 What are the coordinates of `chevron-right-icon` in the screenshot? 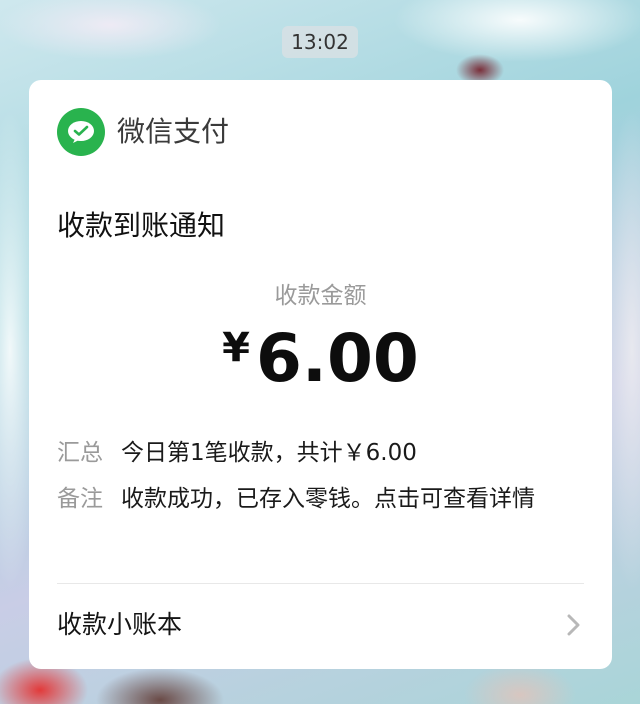 It's located at (574, 625).